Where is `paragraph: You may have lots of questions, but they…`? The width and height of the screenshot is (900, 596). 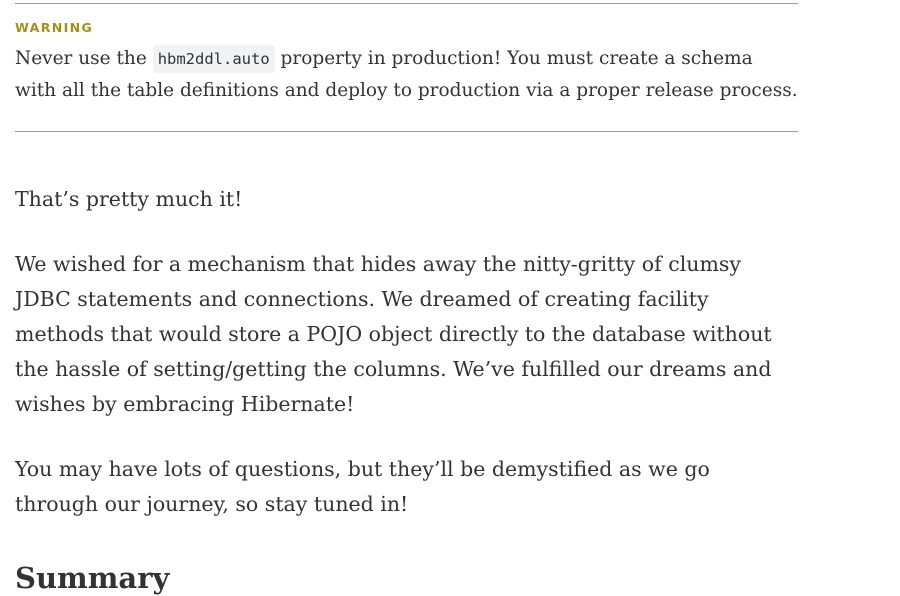 paragraph: You may have lots of questions, but they… is located at coordinates (362, 486).